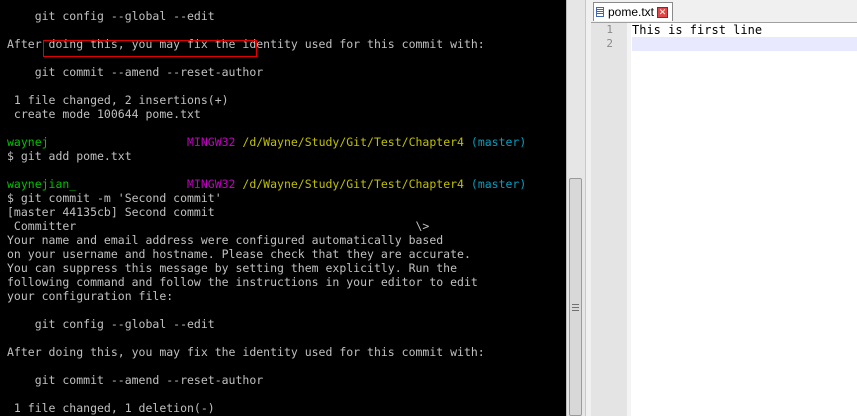  What do you see at coordinates (575, 297) in the screenshot?
I see `scrollbar-thumb` at bounding box center [575, 297].